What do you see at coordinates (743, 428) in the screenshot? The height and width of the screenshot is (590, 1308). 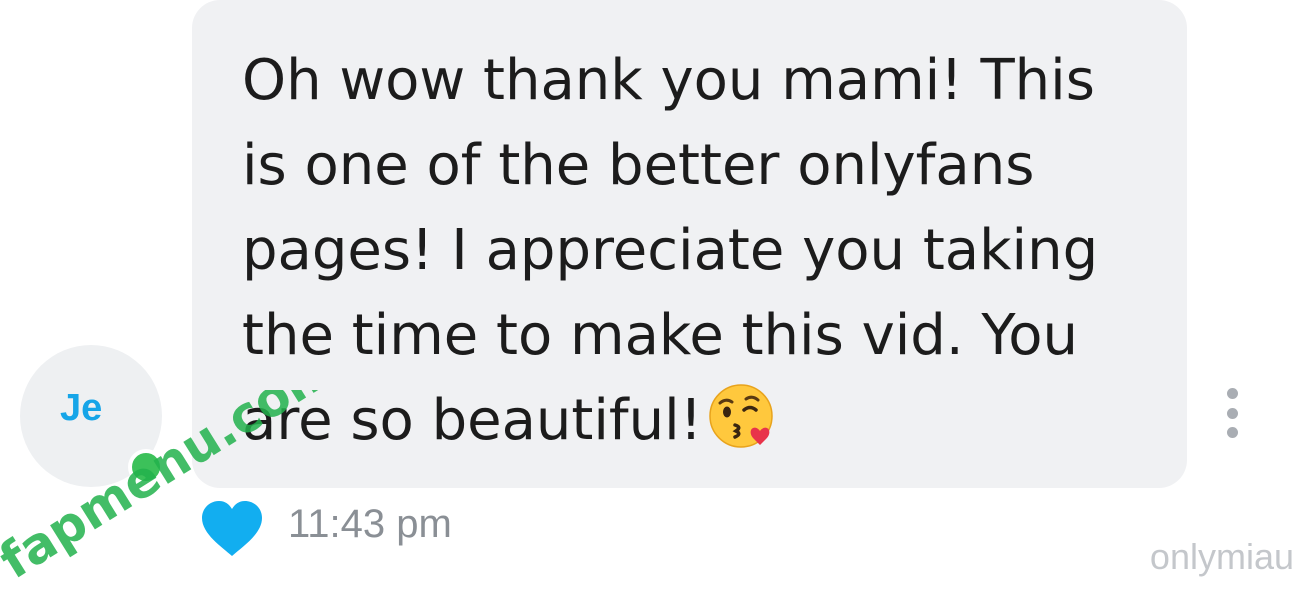 I see `kissing-face-with-heart-emoji` at bounding box center [743, 428].